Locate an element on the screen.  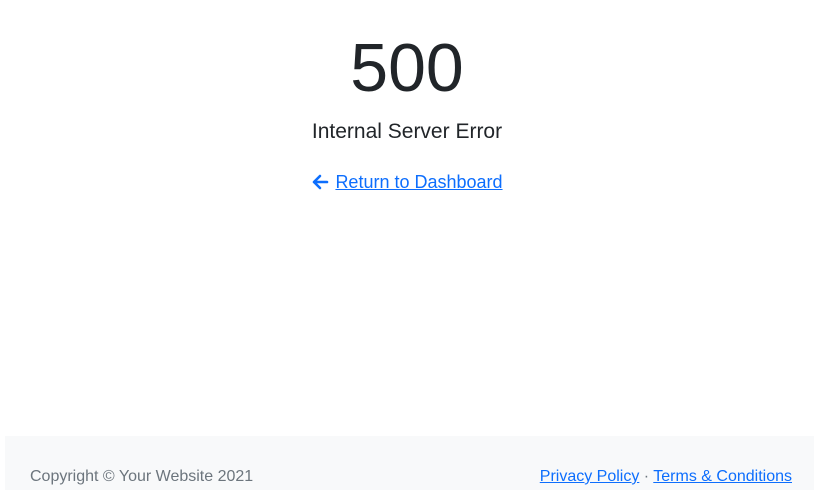
error-message: Internal Server Error is located at coordinates (407, 131).